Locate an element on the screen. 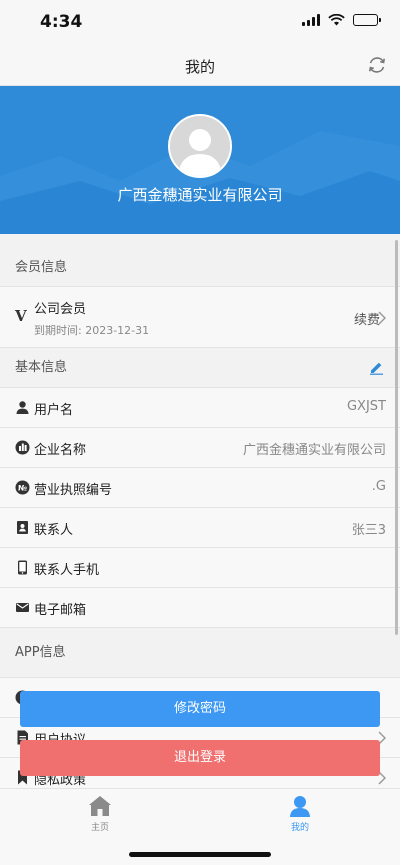 Image resolution: width=400 pixels, height=865 pixels. tab-home: 主页 is located at coordinates (100, 814).